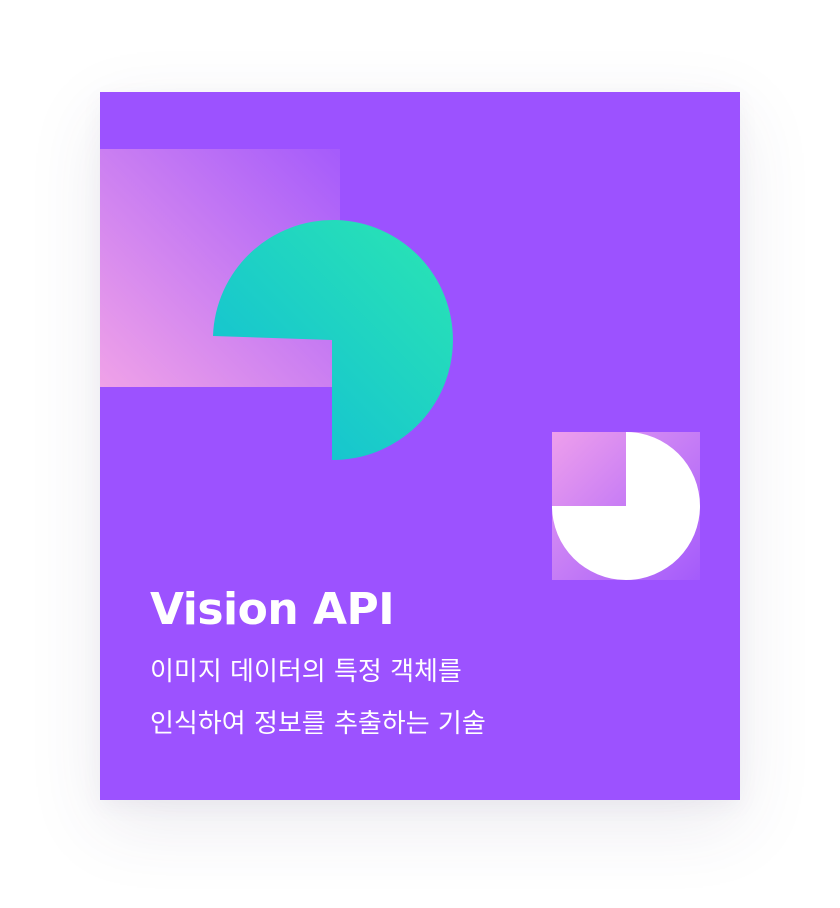  What do you see at coordinates (318, 698) in the screenshot?
I see `card-description: 이미지 데이터의 특정 객체를 인식하여 정보를 추출하는 기술` at bounding box center [318, 698].